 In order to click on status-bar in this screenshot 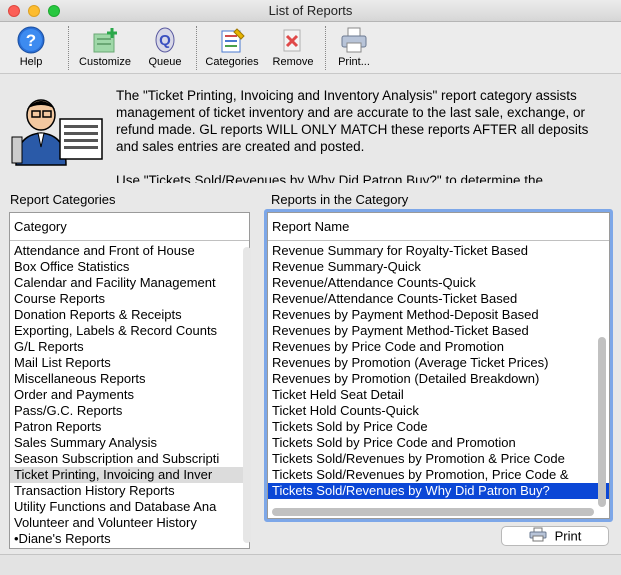, I will do `click(310, 564)`.